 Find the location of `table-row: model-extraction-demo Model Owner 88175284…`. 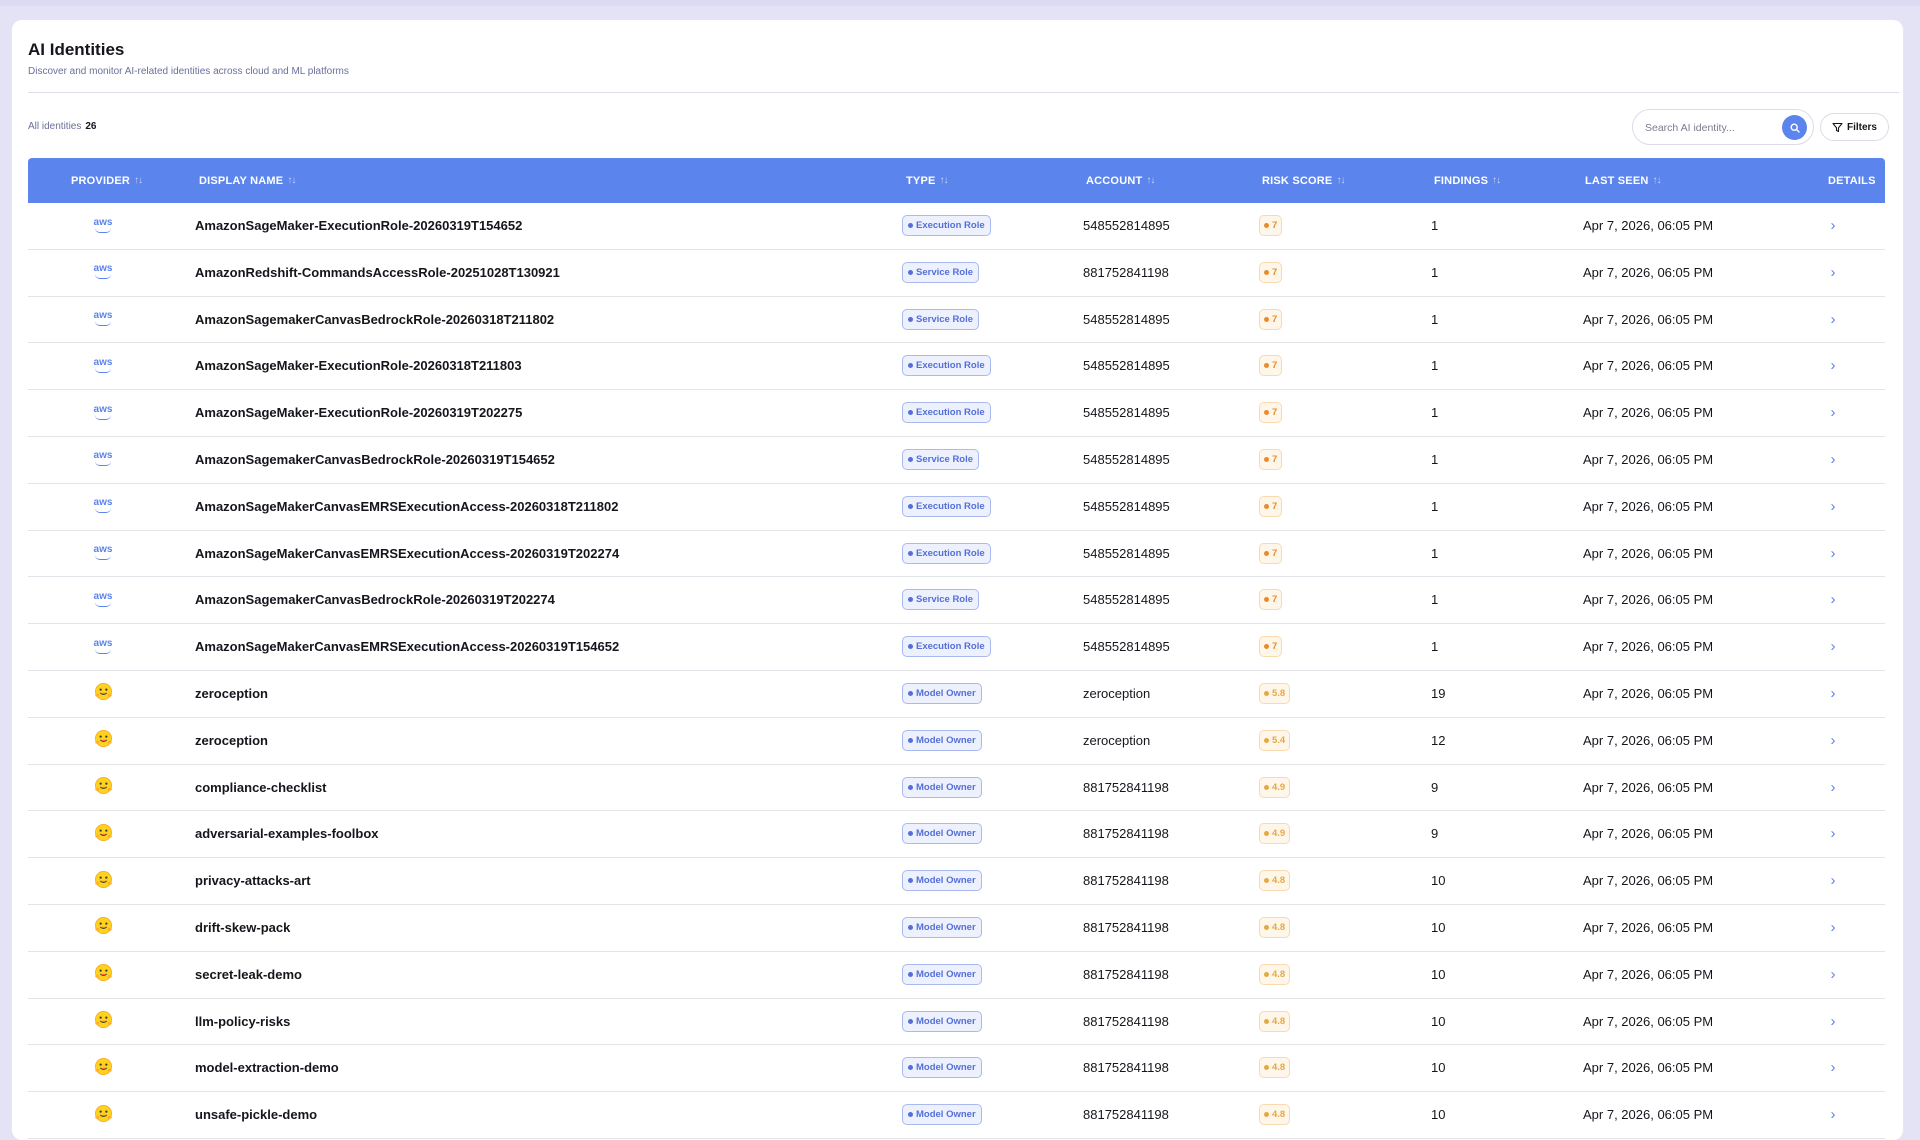

table-row: model-extraction-demo Model Owner 88175284… is located at coordinates (956, 1069).